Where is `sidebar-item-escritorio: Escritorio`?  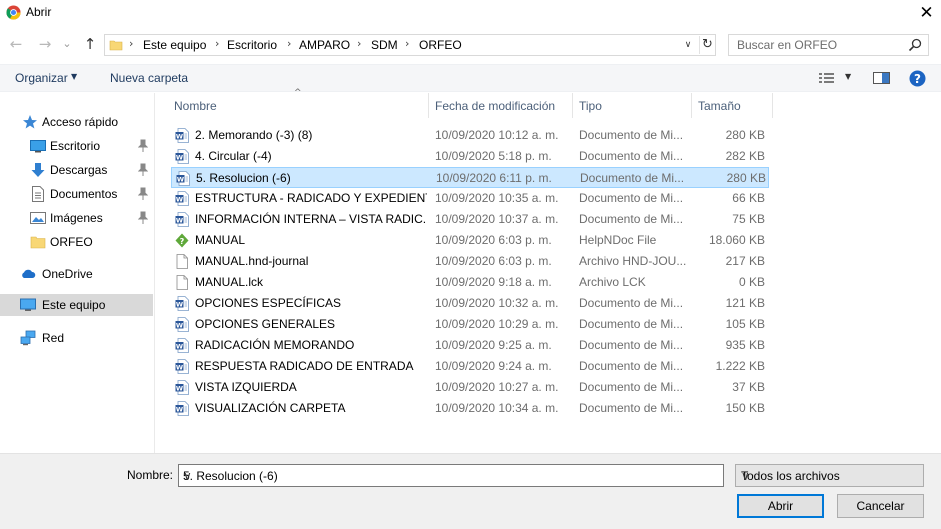 sidebar-item-escritorio: Escritorio is located at coordinates (76, 146).